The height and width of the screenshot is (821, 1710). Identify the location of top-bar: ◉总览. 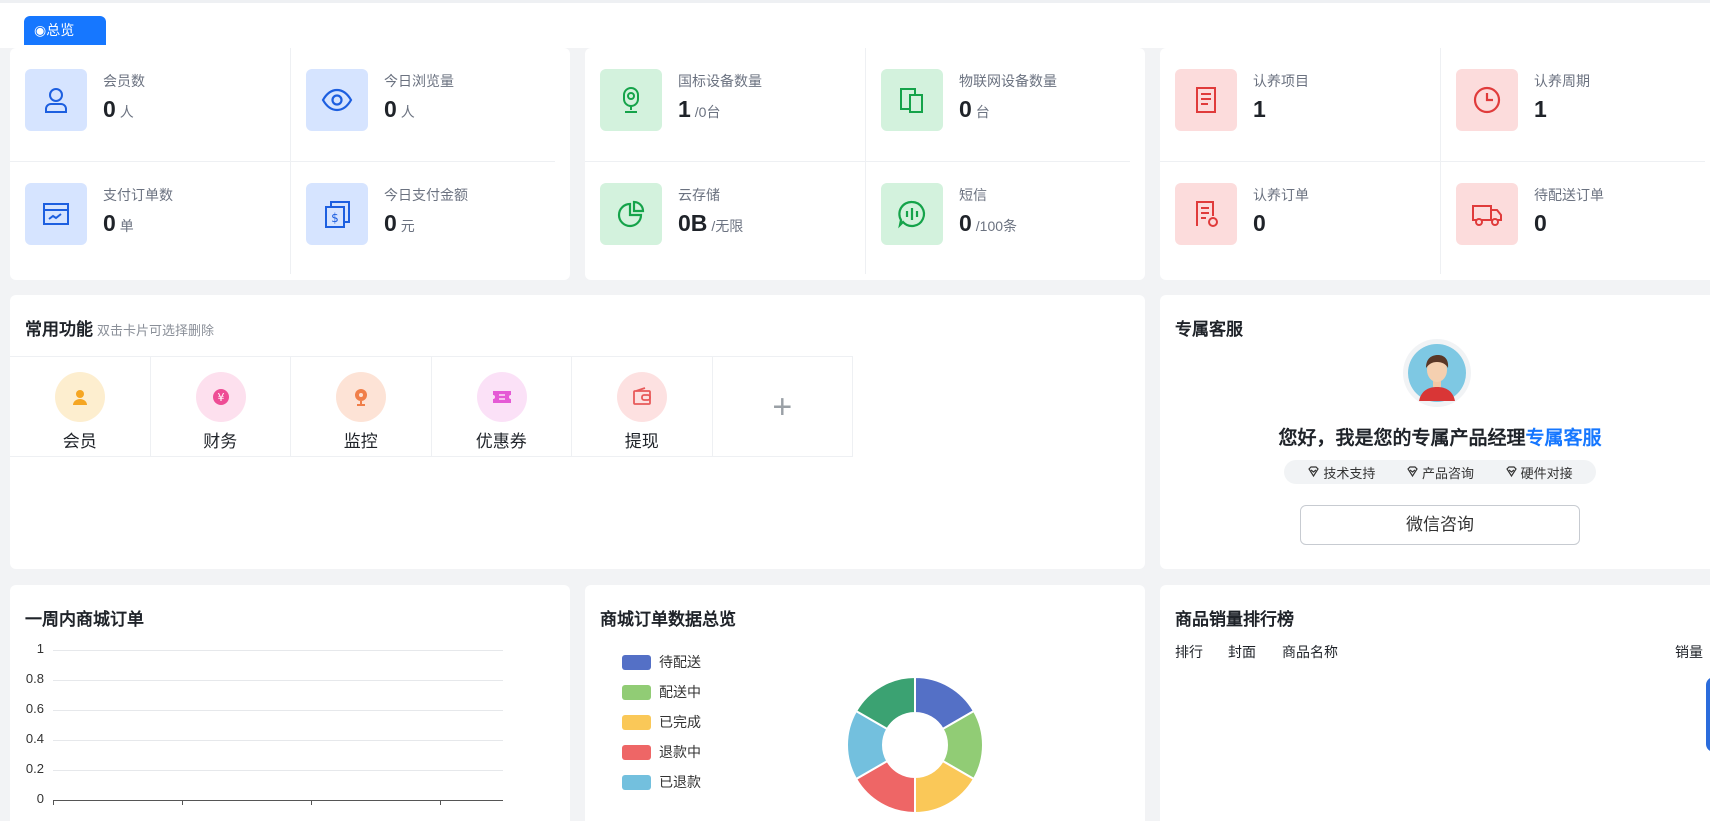
(855, 24).